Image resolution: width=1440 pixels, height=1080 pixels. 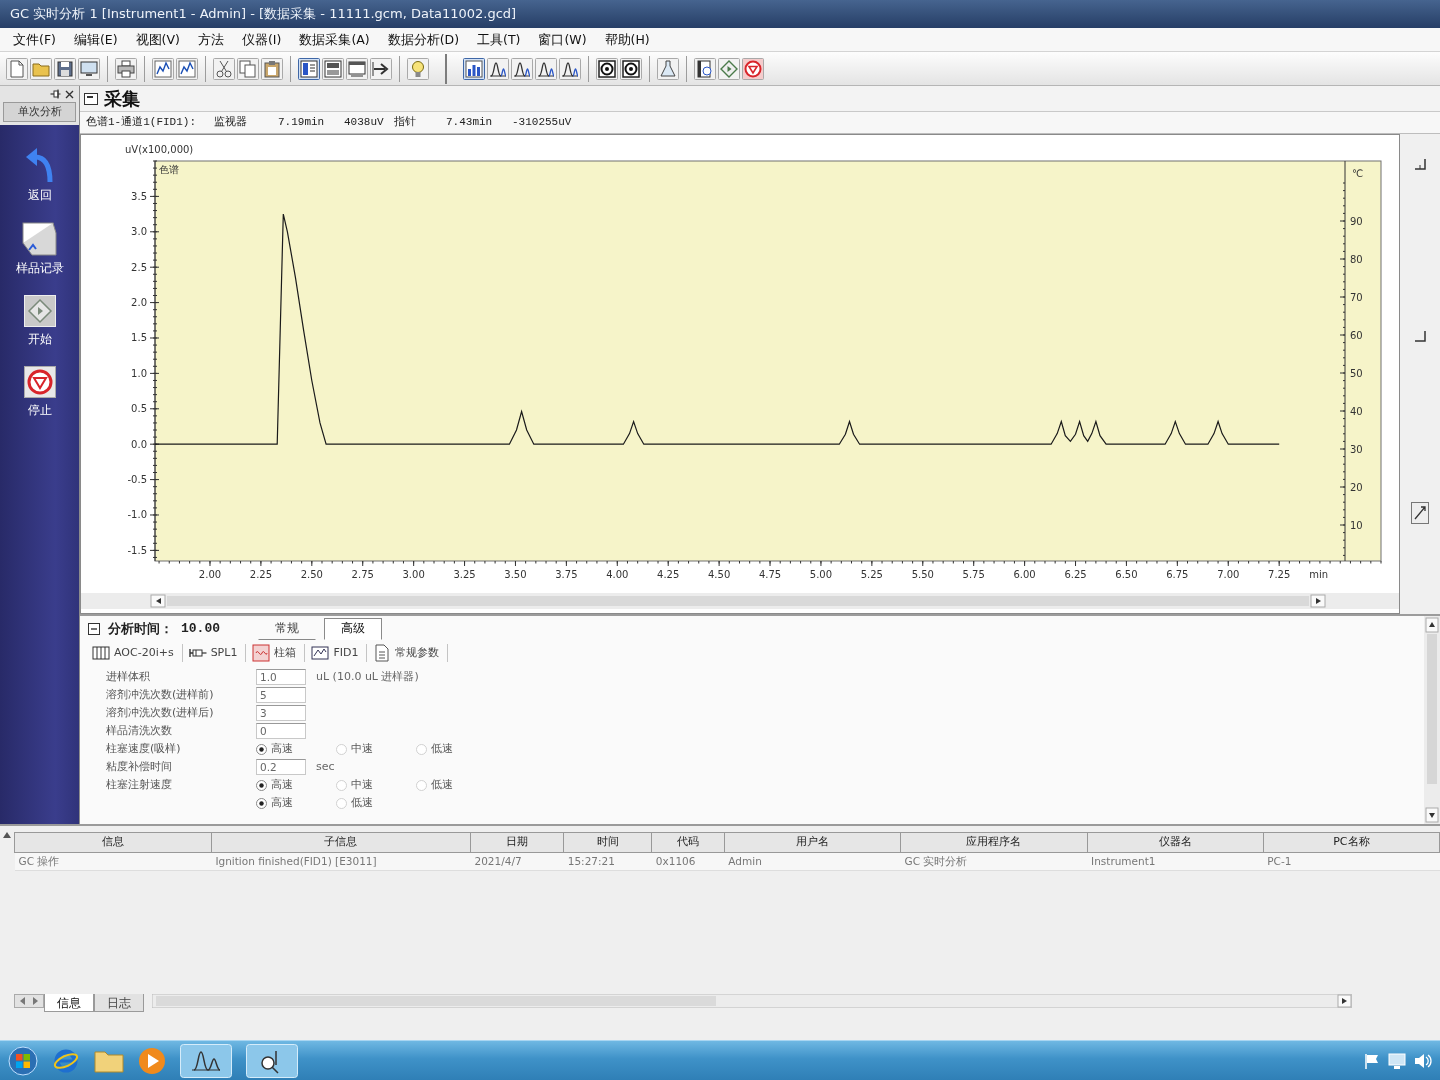 I want to click on injector-tab: SPL1, so click(x=216, y=653).